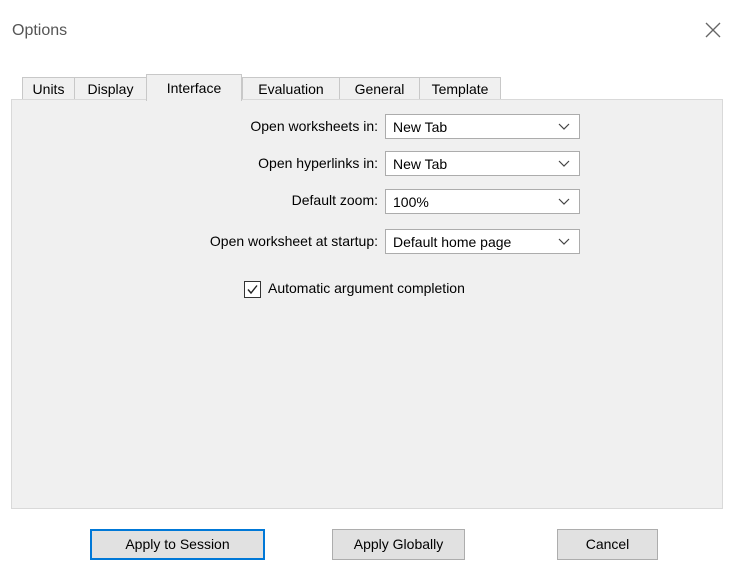 Image resolution: width=735 pixels, height=571 pixels. Describe the element at coordinates (334, 200) in the screenshot. I see `default-zoom-label: Default zoom:` at that location.